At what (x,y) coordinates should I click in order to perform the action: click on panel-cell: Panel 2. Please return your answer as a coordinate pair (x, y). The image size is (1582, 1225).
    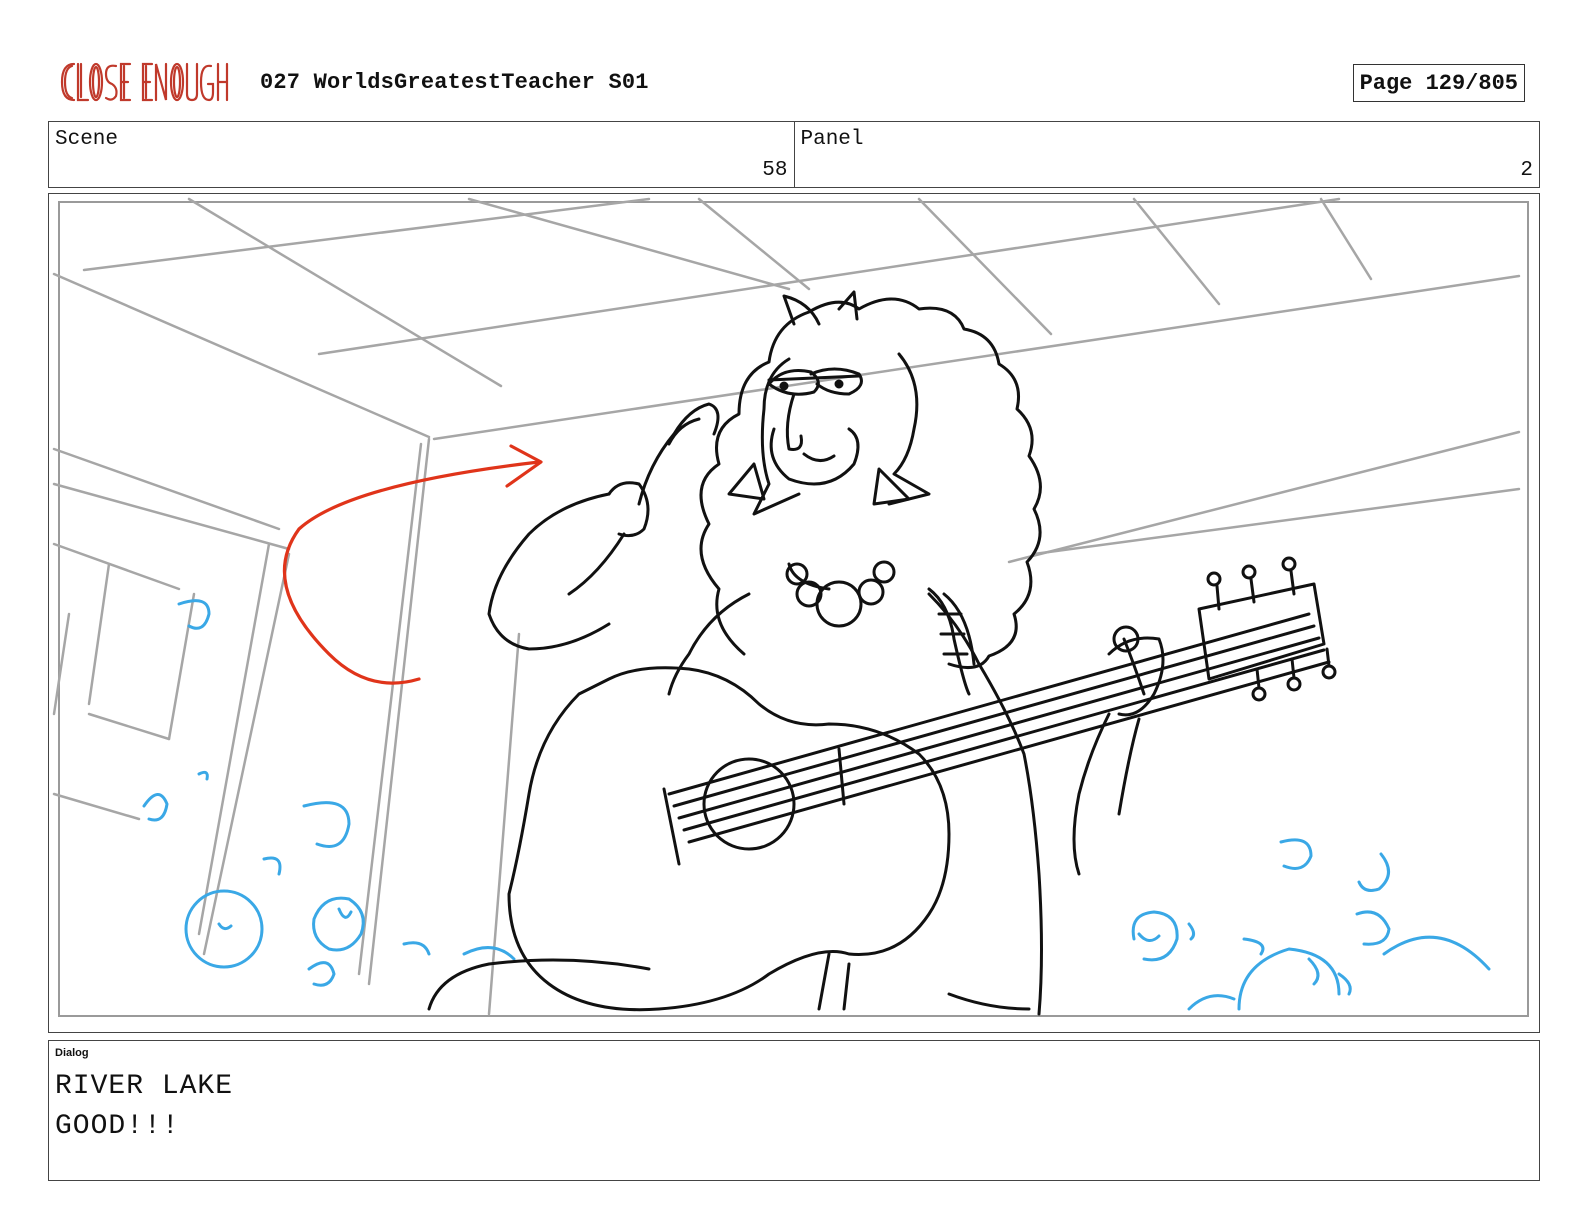
    Looking at the image, I should click on (1166, 154).